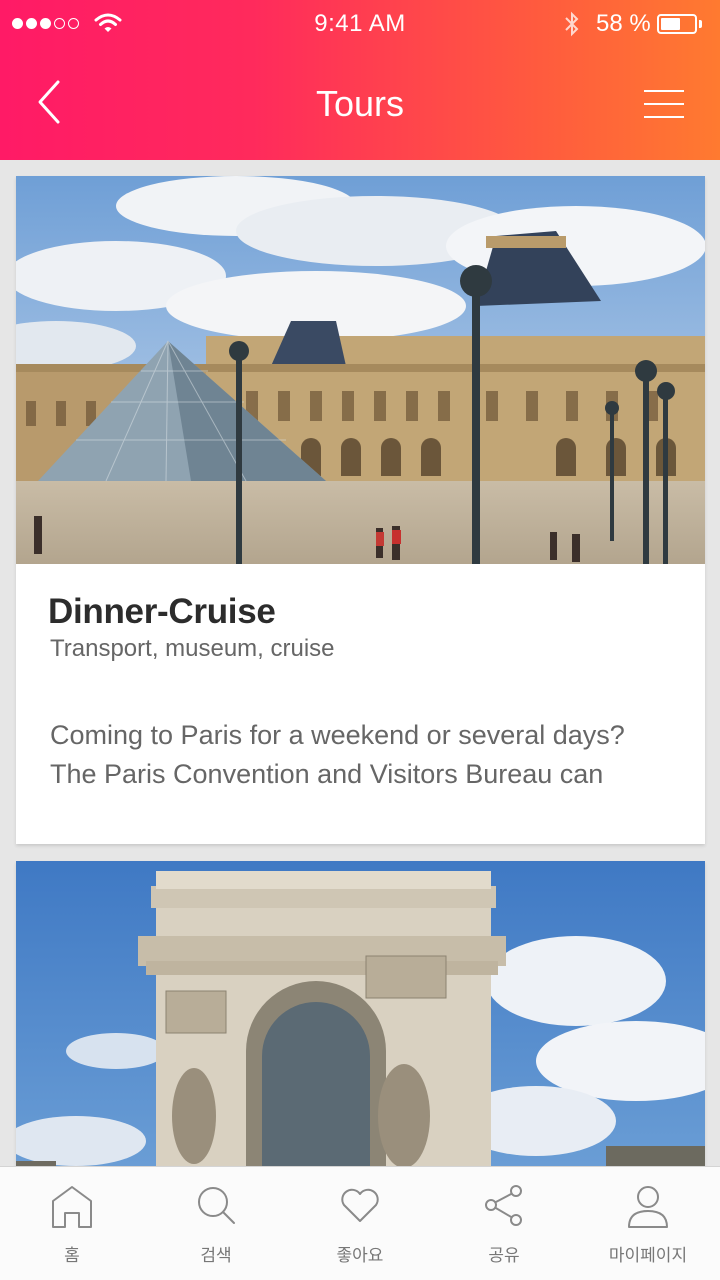  What do you see at coordinates (503, 1205) in the screenshot?
I see `share-icon` at bounding box center [503, 1205].